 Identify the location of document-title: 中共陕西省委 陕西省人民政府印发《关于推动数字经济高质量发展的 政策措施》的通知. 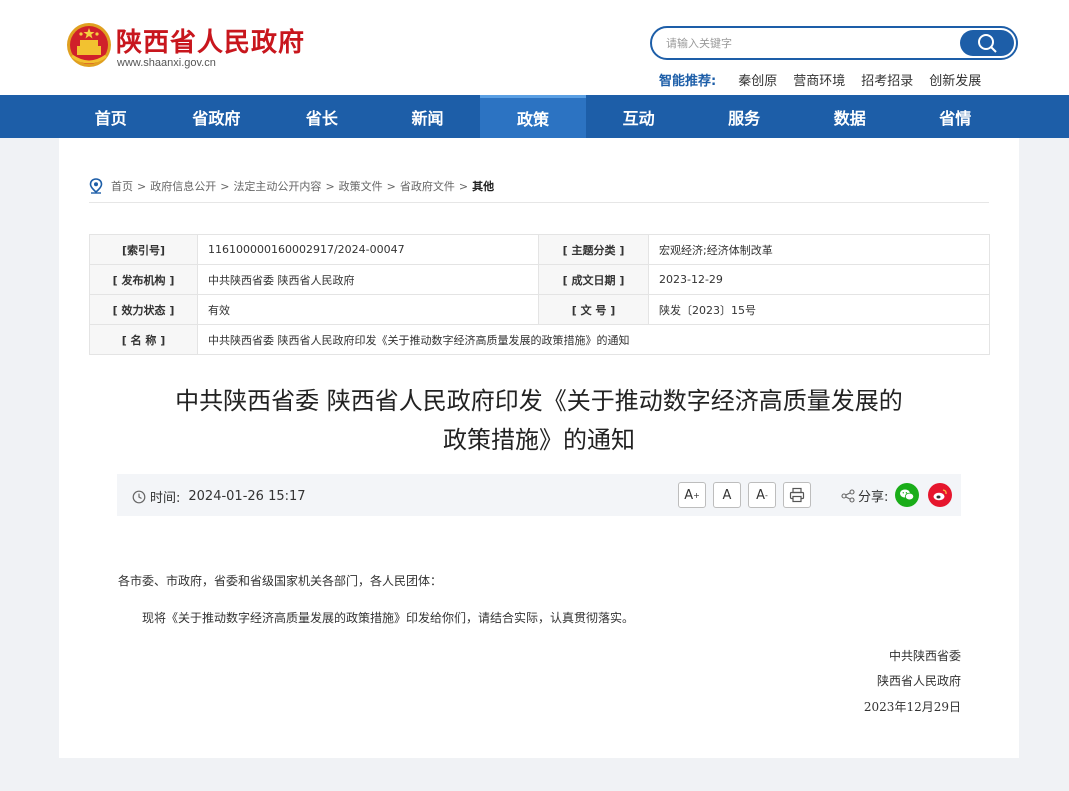
(539, 421).